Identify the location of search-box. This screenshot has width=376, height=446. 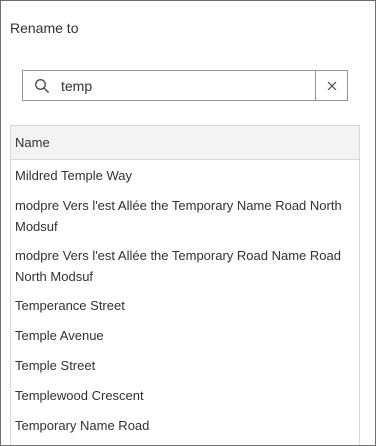
(185, 85).